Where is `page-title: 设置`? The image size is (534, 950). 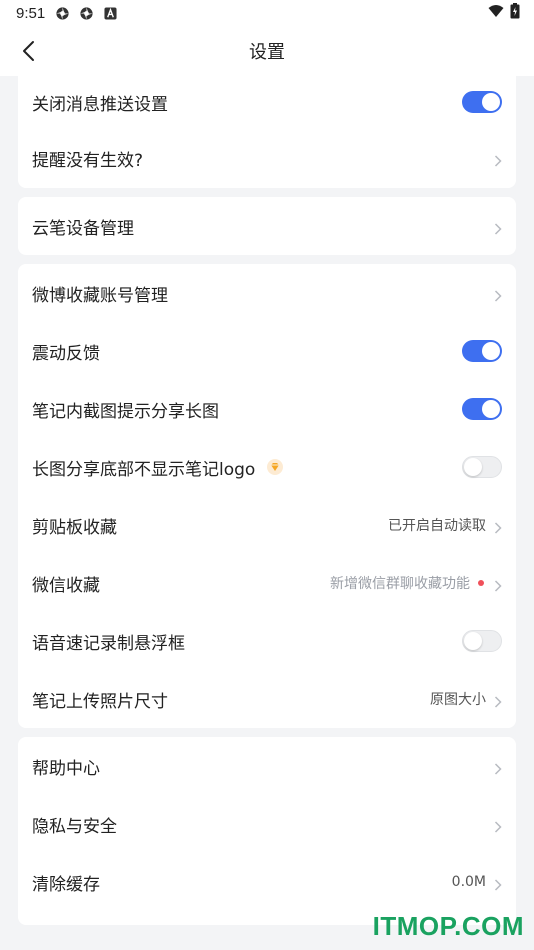 page-title: 设置 is located at coordinates (267, 52).